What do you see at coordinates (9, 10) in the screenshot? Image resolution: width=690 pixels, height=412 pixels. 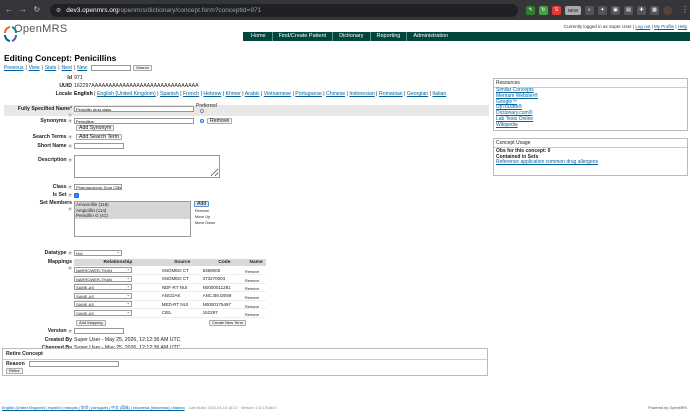 I see `back-icon: ←` at bounding box center [9, 10].